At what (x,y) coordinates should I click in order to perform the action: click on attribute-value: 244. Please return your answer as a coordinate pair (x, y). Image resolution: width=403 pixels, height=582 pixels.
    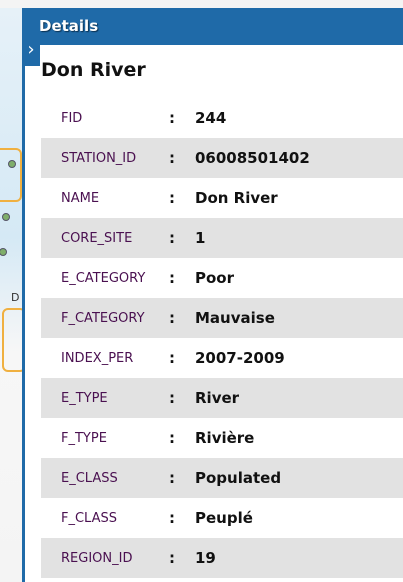
    Looking at the image, I should click on (211, 118).